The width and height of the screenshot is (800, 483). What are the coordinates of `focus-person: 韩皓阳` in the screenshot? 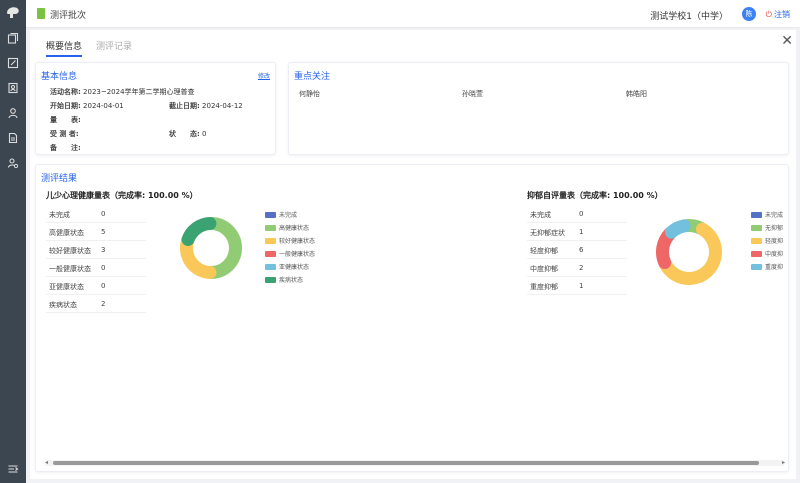 It's located at (636, 94).